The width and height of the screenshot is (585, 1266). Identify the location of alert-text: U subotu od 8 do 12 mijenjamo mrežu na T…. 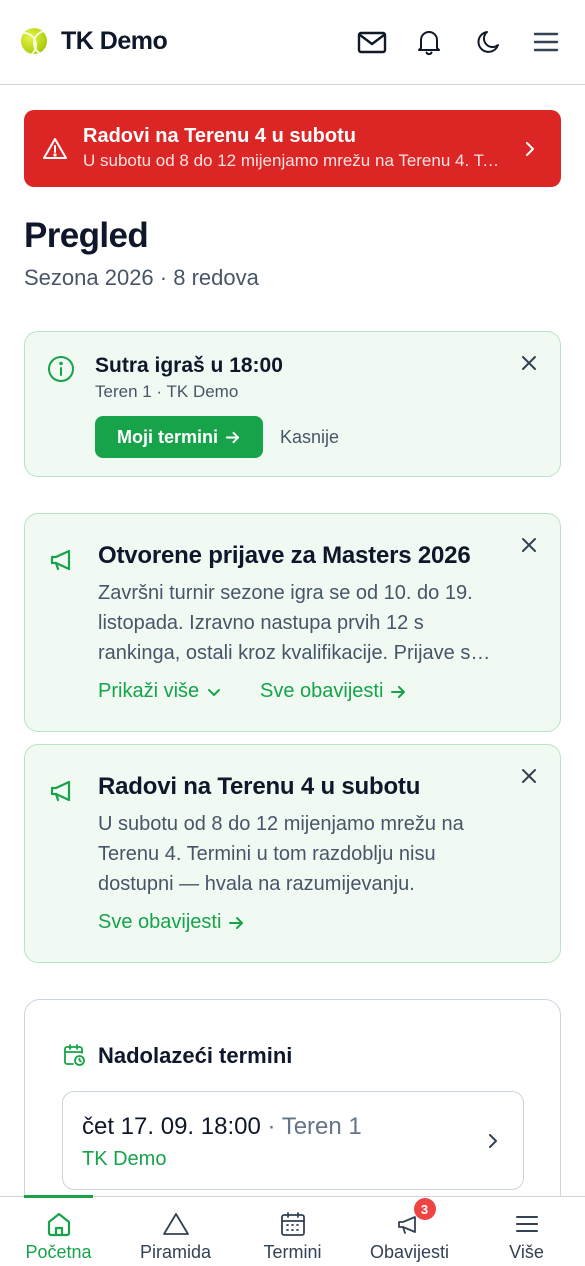
(293, 160).